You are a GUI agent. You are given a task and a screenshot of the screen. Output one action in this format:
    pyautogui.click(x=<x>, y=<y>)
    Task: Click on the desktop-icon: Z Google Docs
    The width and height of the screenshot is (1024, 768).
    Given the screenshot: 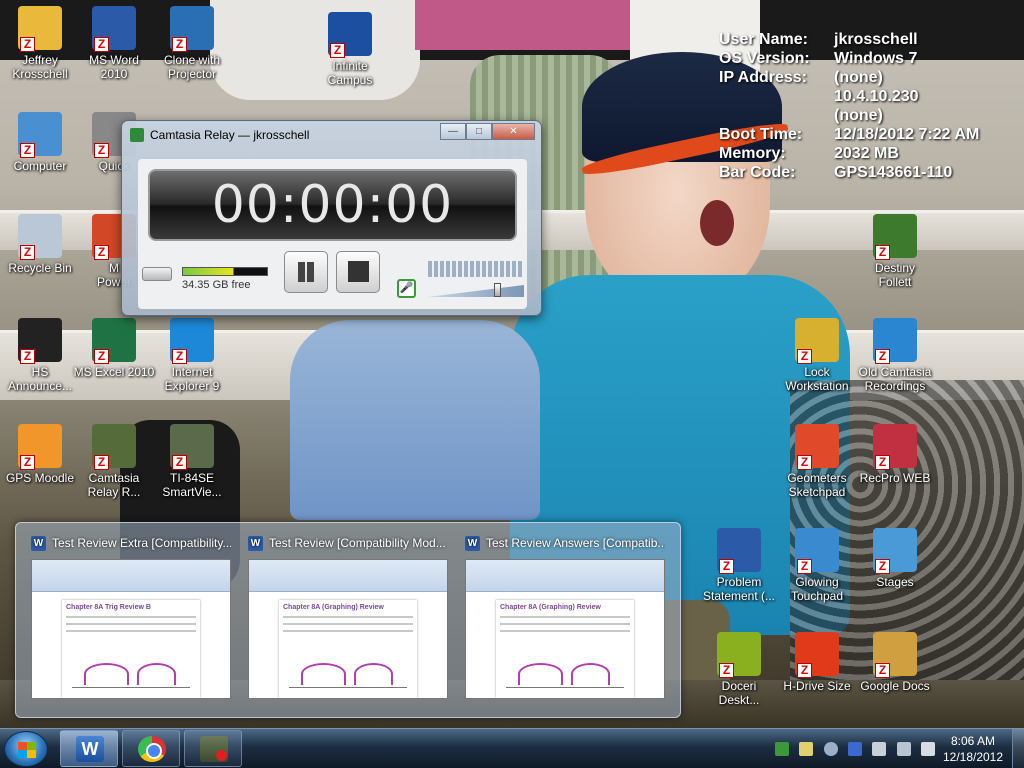 What is the action you would take?
    pyautogui.click(x=895, y=662)
    